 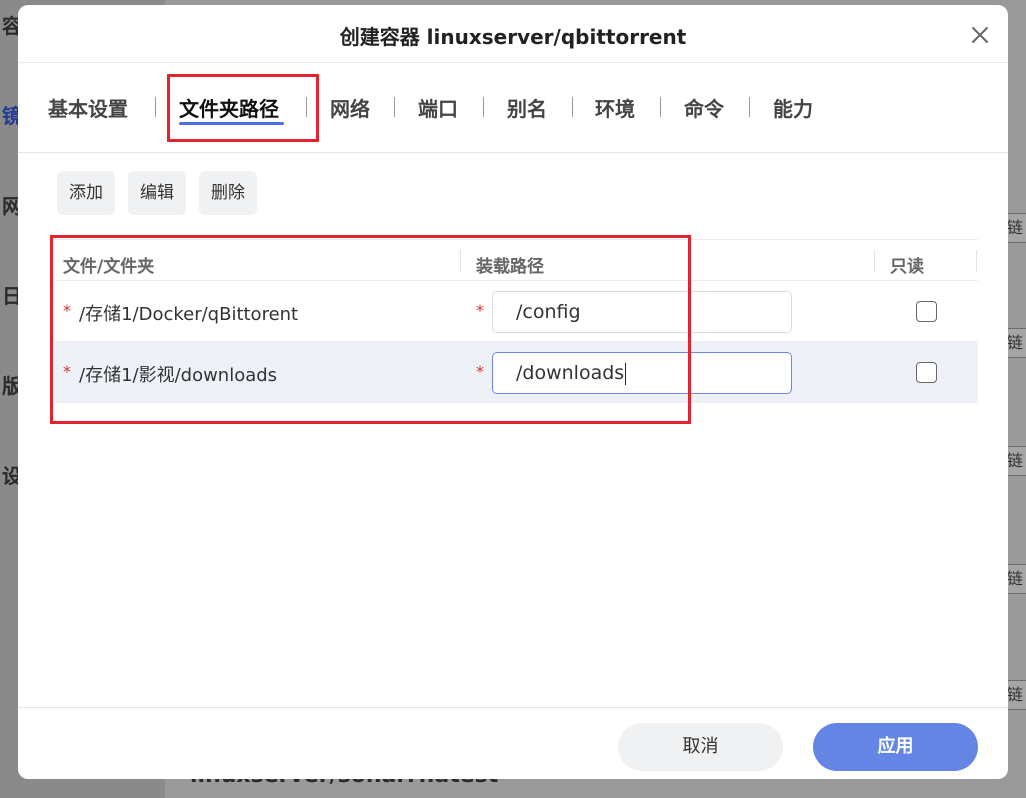 I want to click on file-path-cell: /存储1/Docker/qBittorent, so click(x=189, y=314).